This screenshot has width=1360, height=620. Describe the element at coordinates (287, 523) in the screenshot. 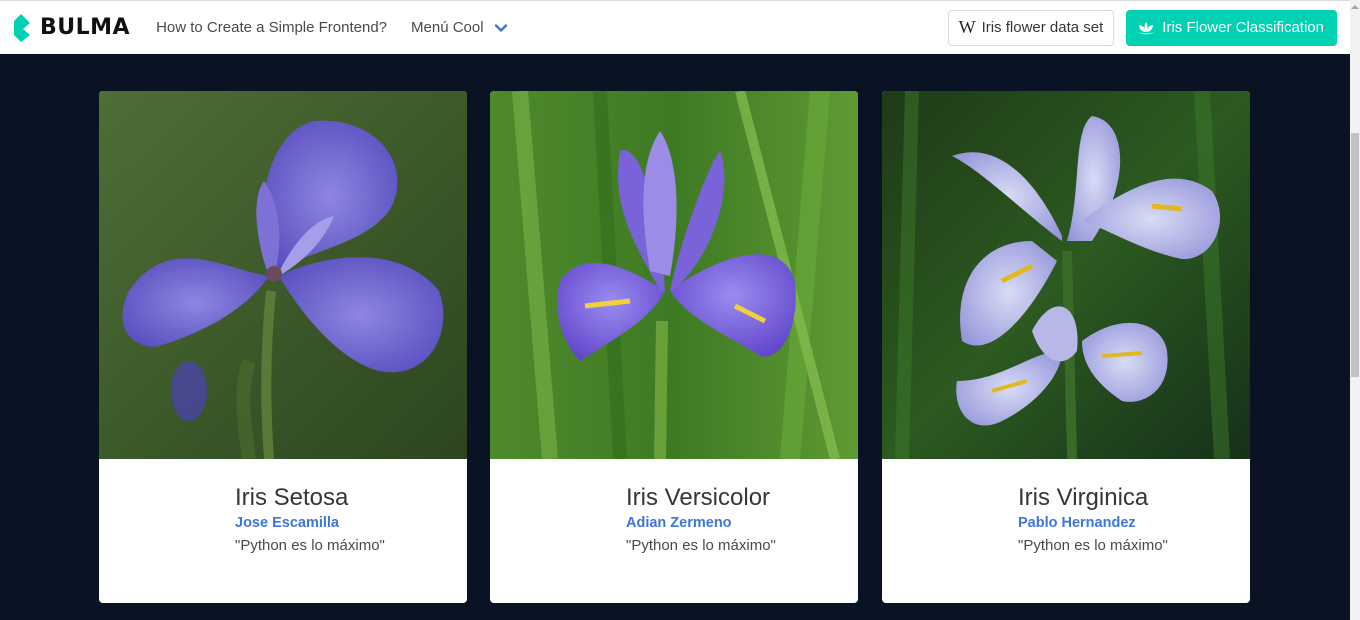

I see `card-author-link: Jose Escamilla` at that location.